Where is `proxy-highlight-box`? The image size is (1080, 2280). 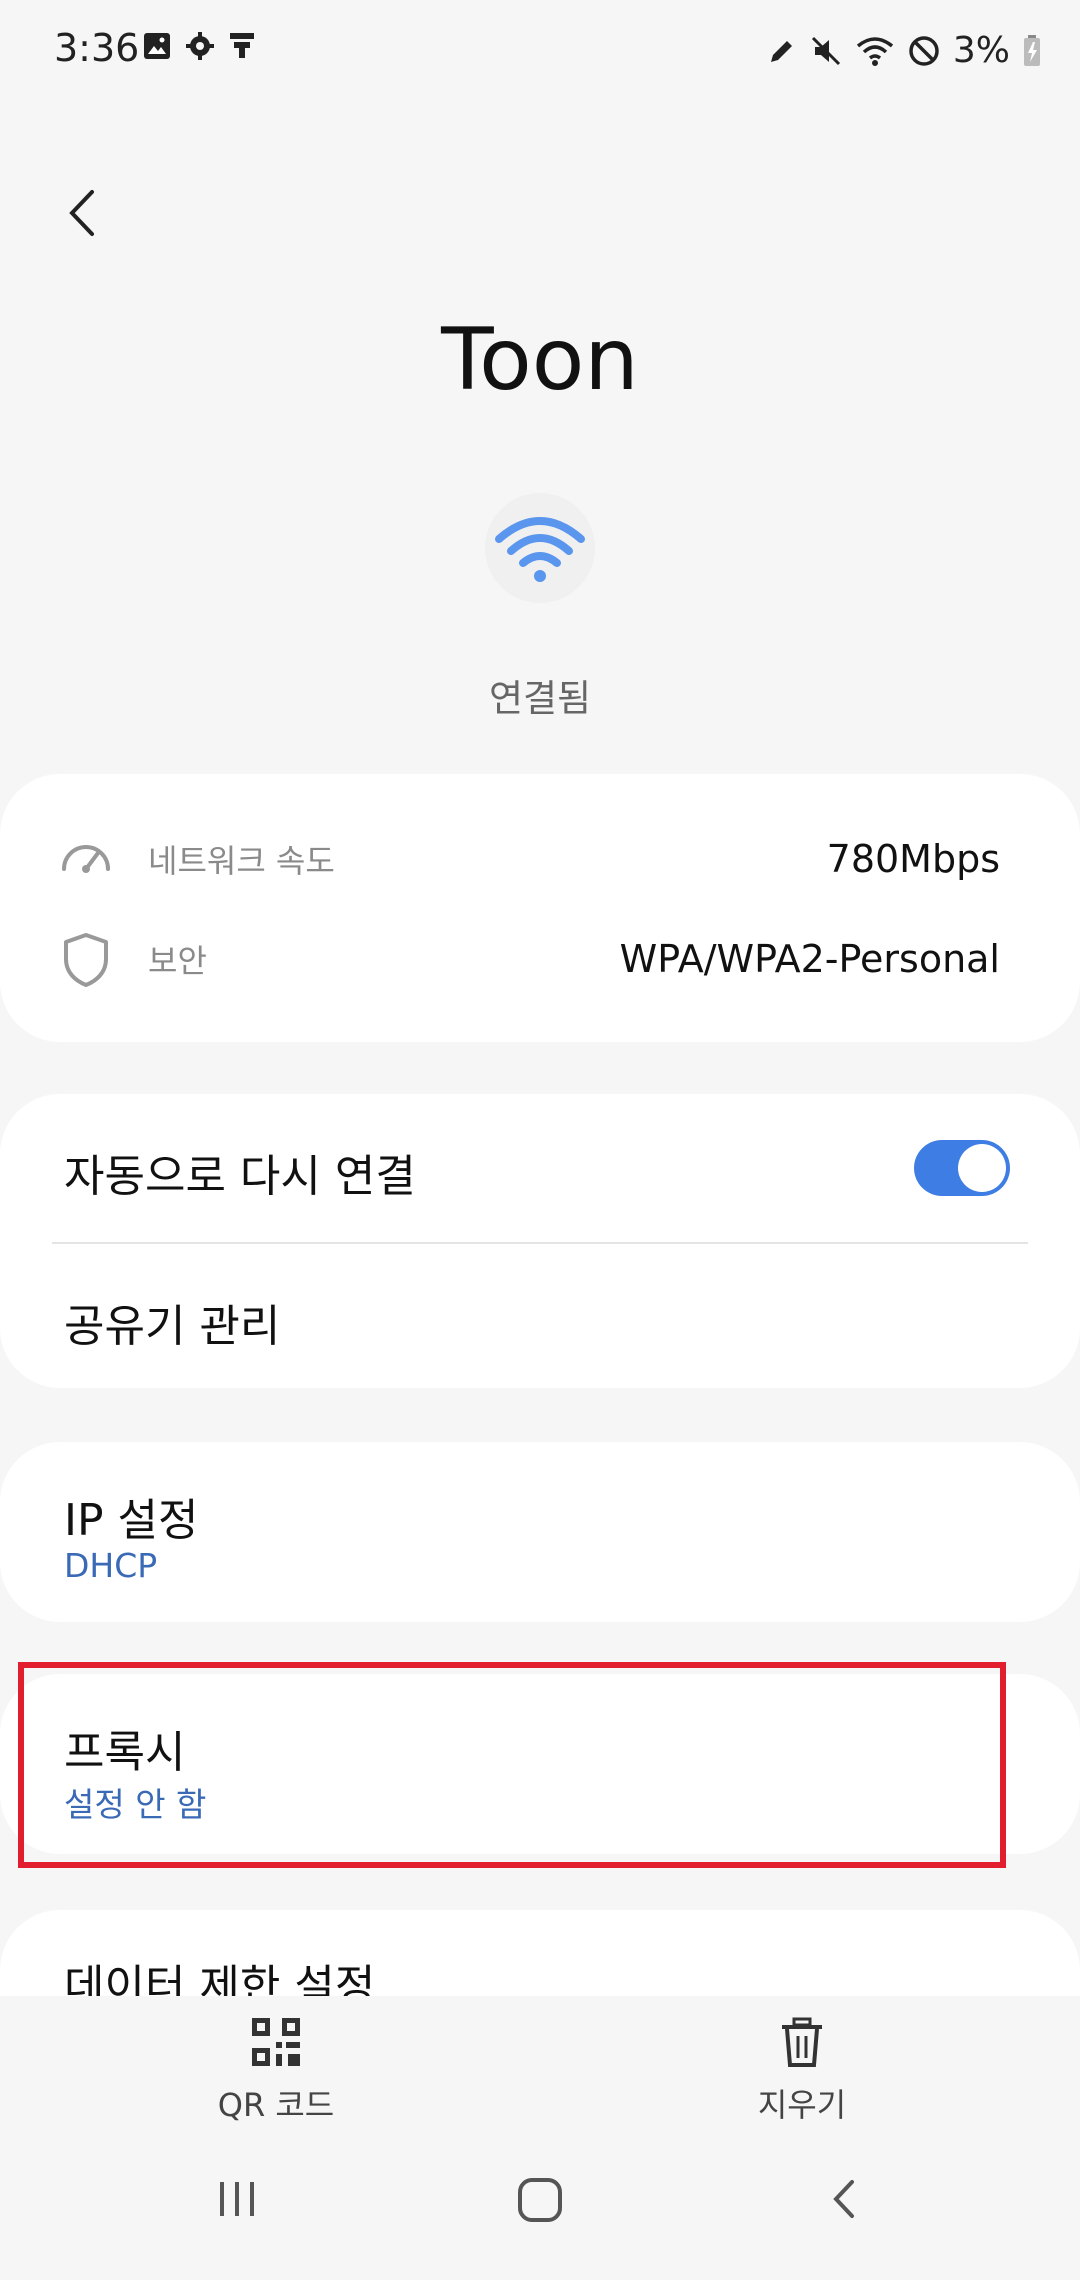 proxy-highlight-box is located at coordinates (512, 1765).